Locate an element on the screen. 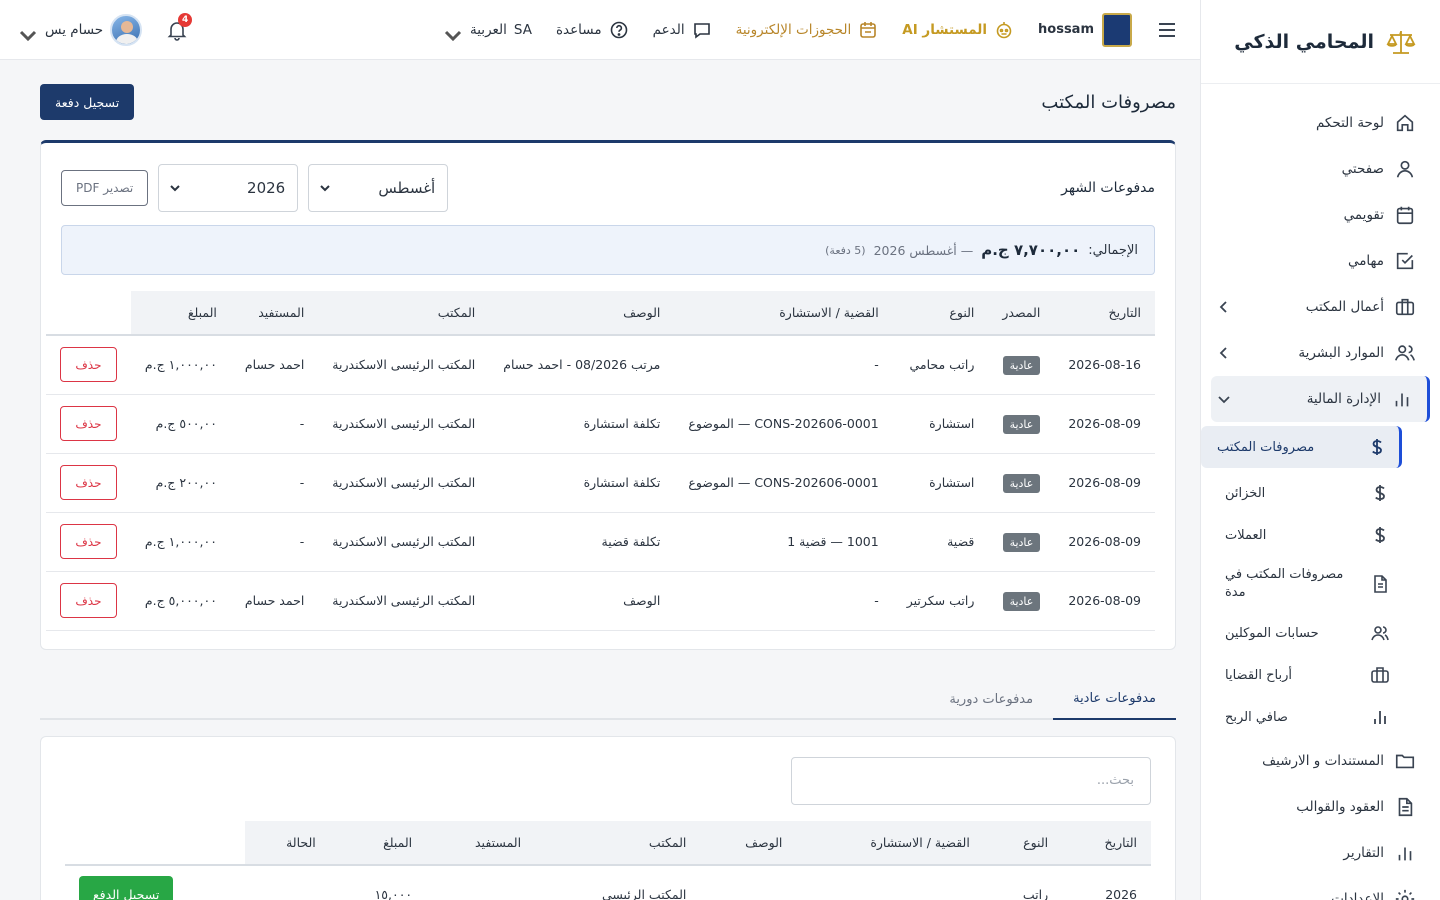  sub-item-label: مصروفات المكتب is located at coordinates (1266, 447).